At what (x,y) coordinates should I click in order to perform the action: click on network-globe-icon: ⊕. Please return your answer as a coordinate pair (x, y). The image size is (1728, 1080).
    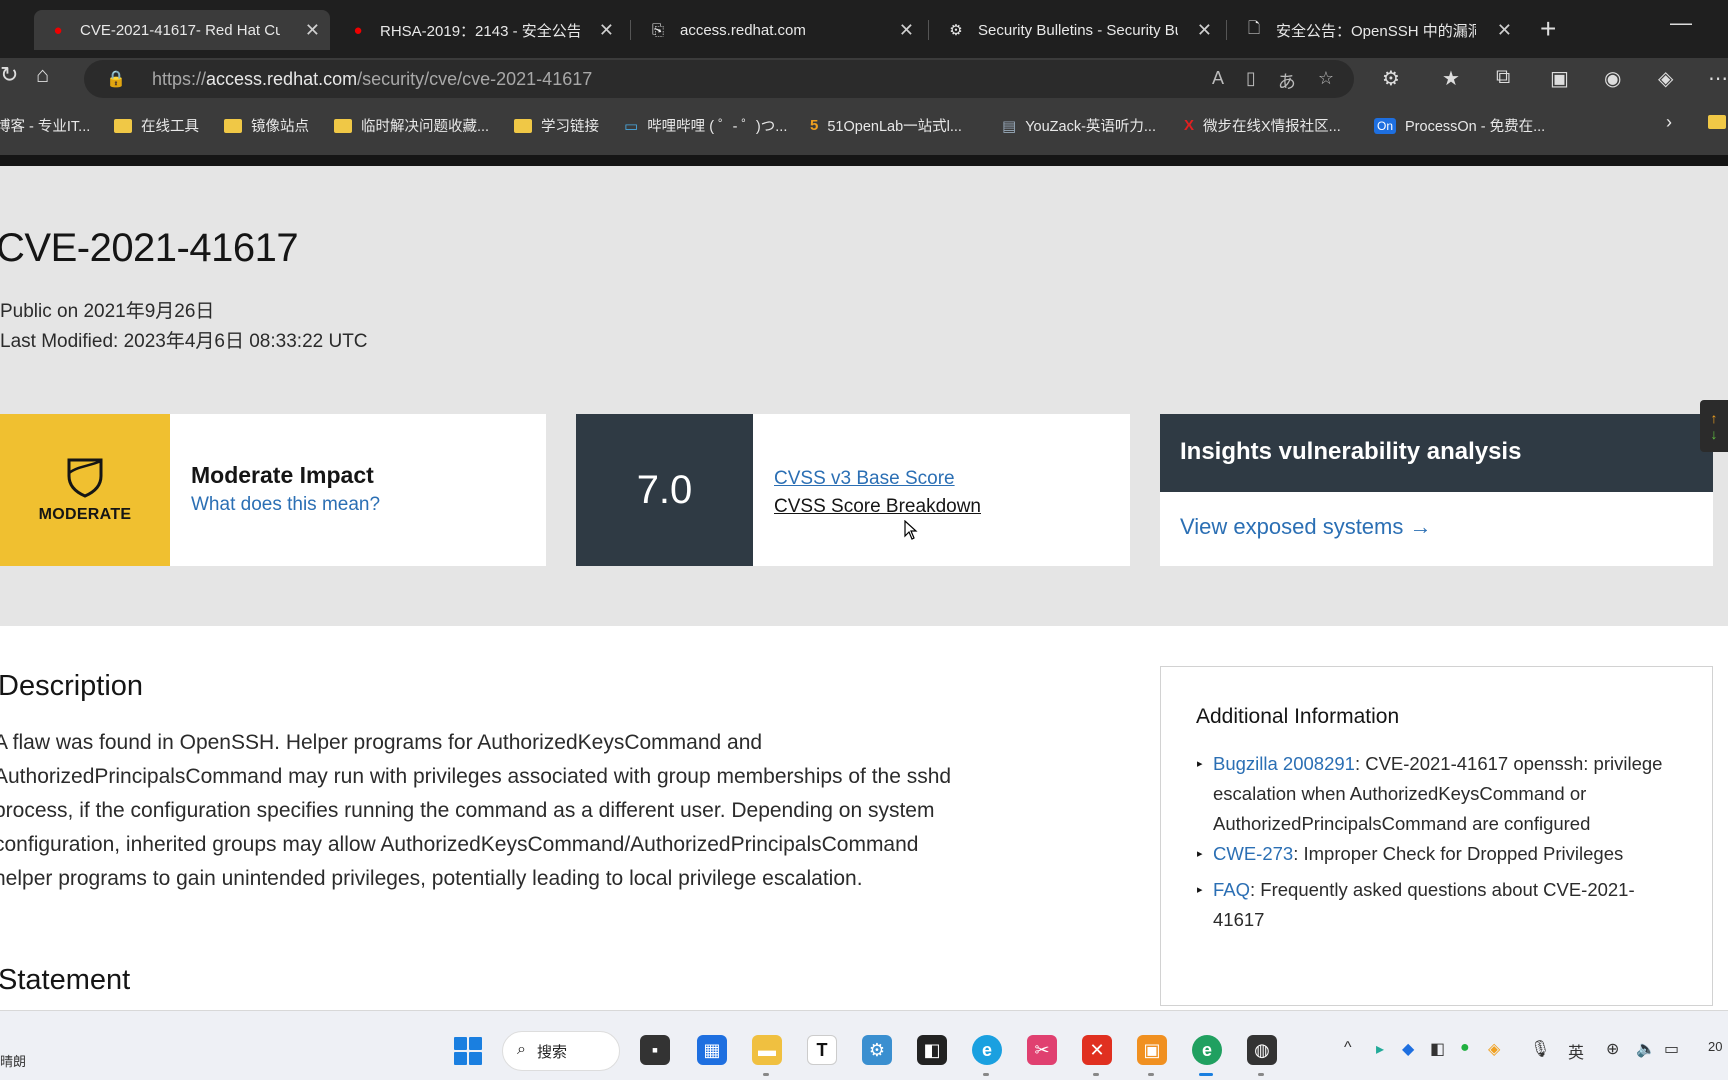
    Looking at the image, I should click on (1612, 1049).